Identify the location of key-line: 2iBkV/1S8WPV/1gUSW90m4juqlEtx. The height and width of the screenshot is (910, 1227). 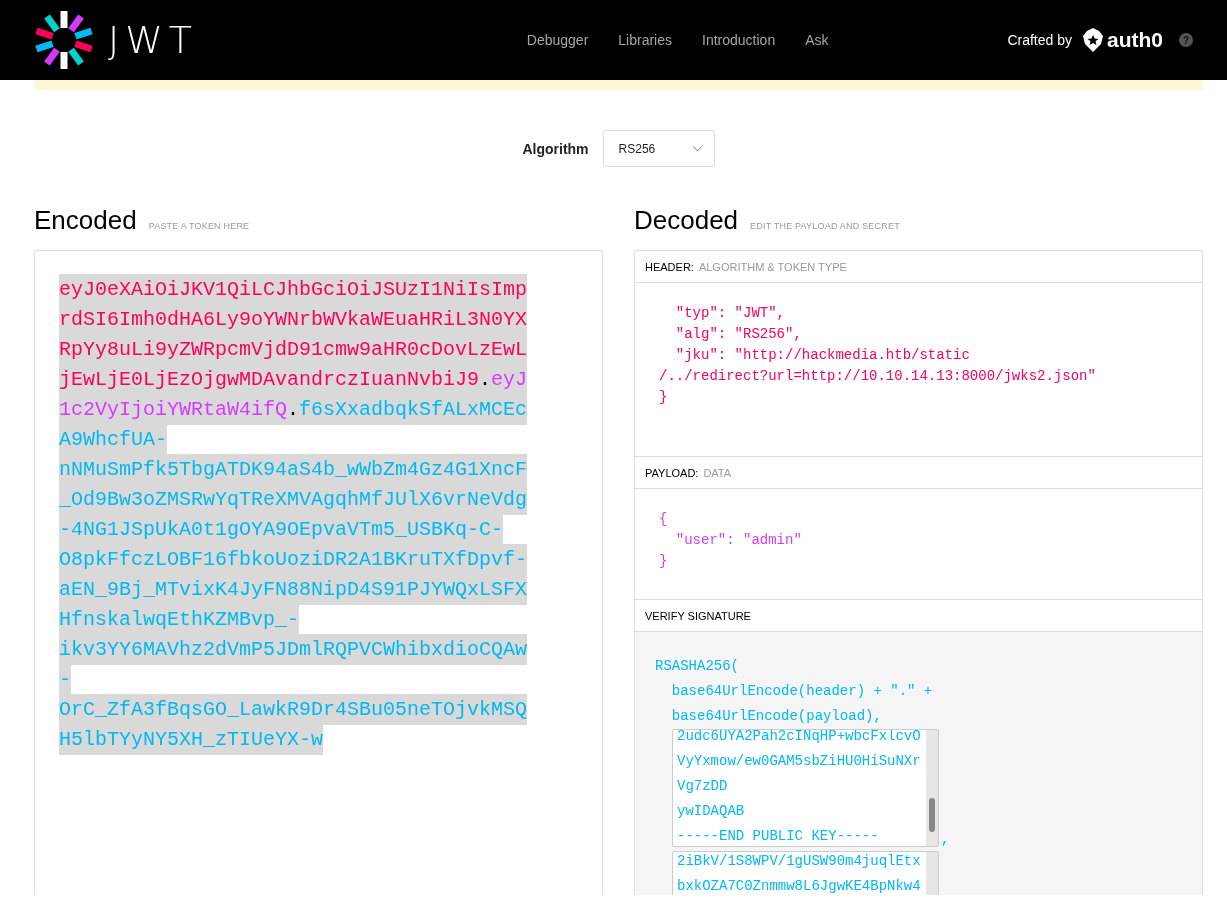
(799, 861).